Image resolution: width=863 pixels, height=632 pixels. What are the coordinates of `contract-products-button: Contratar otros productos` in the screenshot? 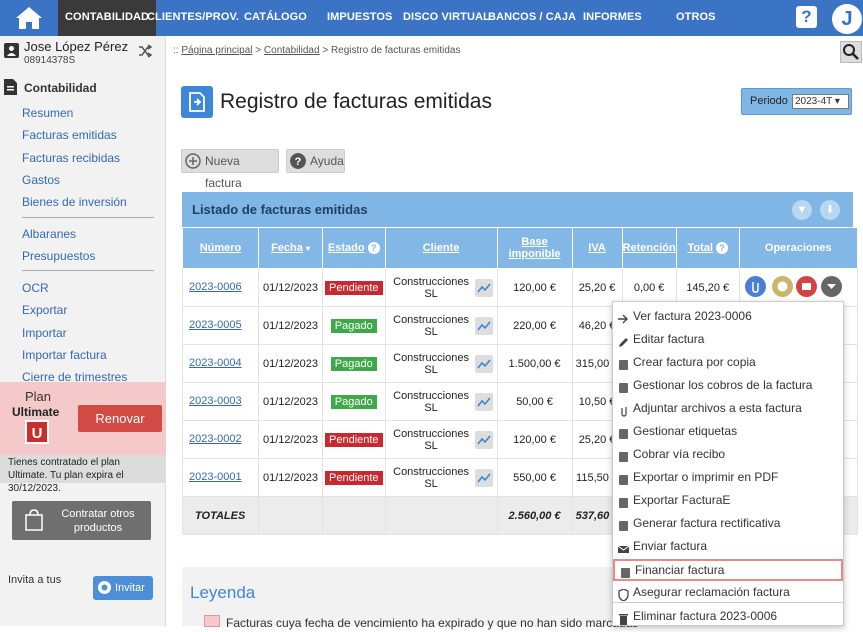 It's located at (81, 520).